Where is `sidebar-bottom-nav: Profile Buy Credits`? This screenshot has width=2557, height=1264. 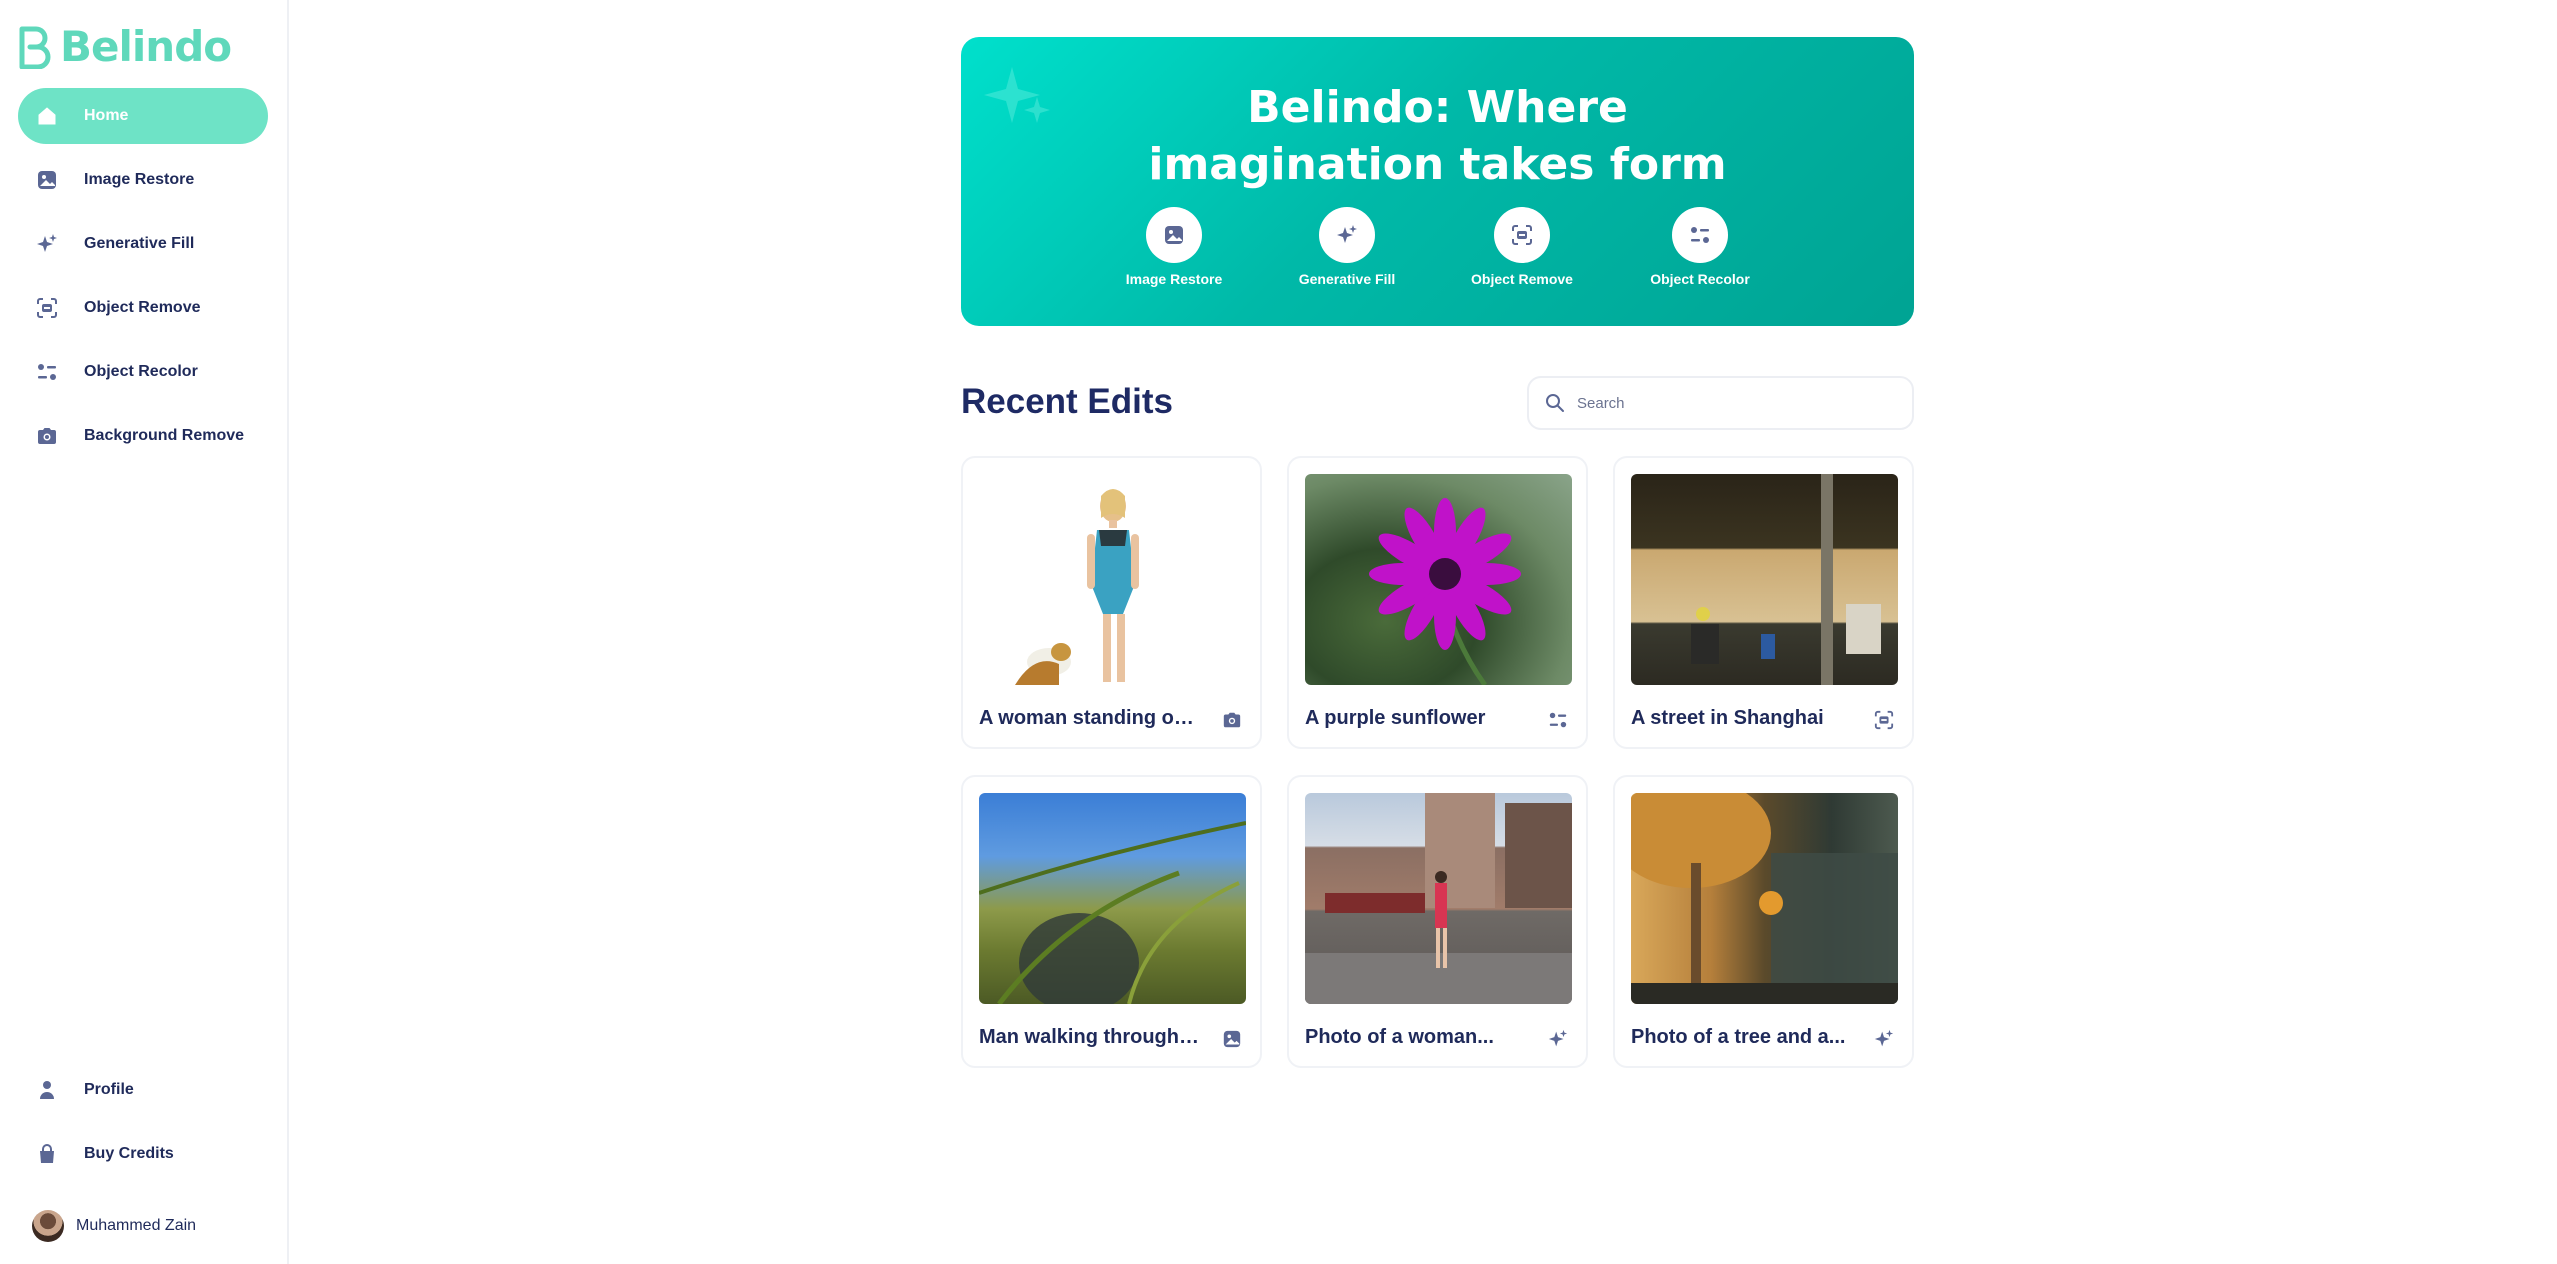 sidebar-bottom-nav: Profile Buy Credits is located at coordinates (143, 1126).